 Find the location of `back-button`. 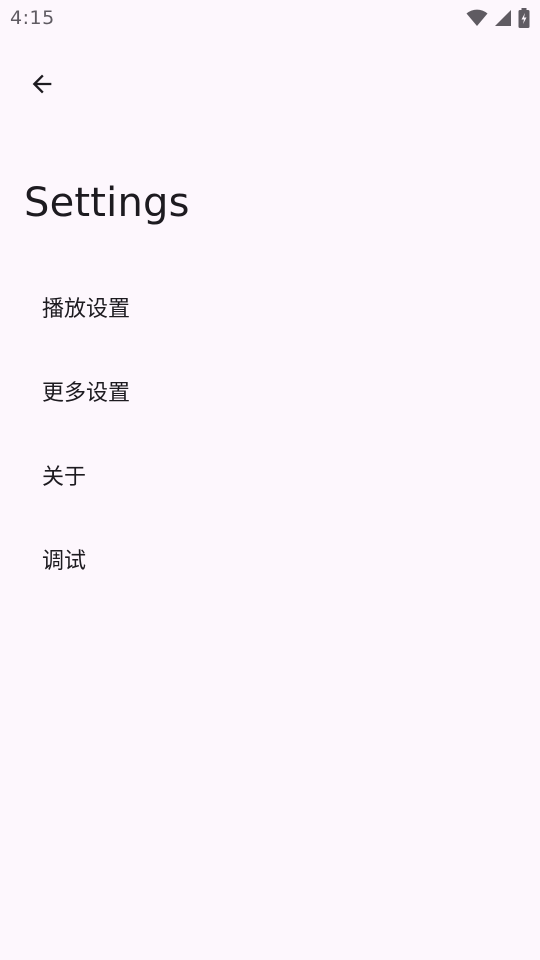

back-button is located at coordinates (42, 86).